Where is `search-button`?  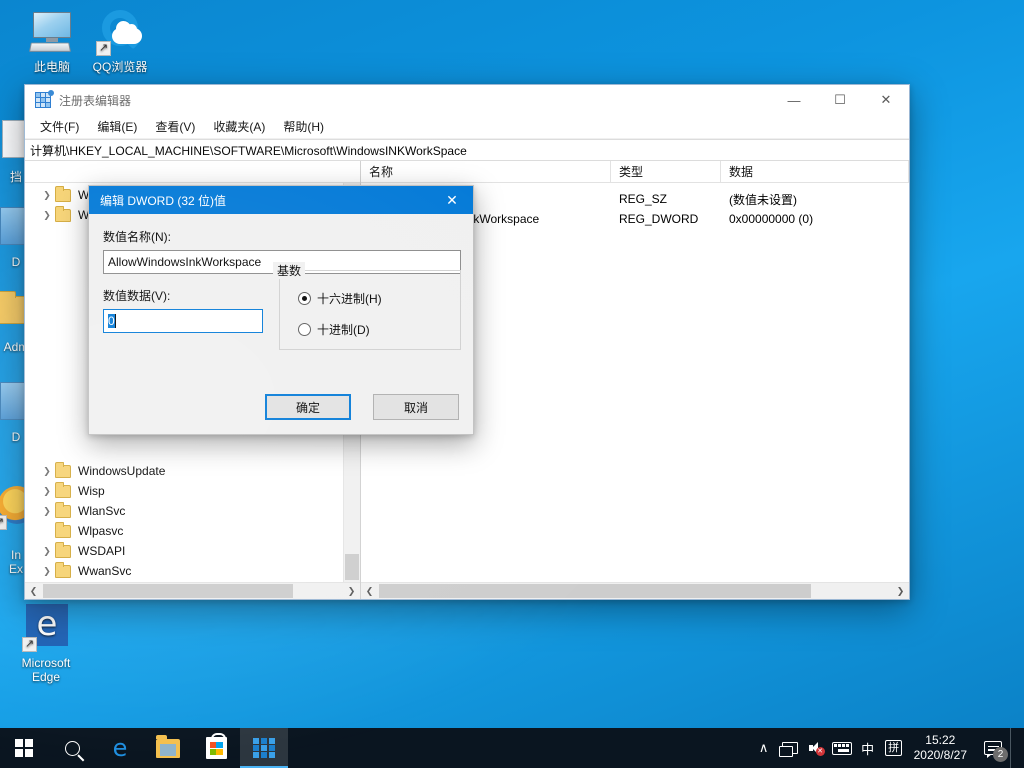 search-button is located at coordinates (72, 748).